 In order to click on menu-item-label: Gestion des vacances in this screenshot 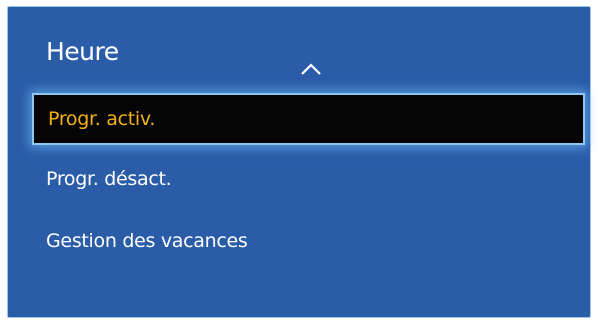, I will do `click(147, 241)`.